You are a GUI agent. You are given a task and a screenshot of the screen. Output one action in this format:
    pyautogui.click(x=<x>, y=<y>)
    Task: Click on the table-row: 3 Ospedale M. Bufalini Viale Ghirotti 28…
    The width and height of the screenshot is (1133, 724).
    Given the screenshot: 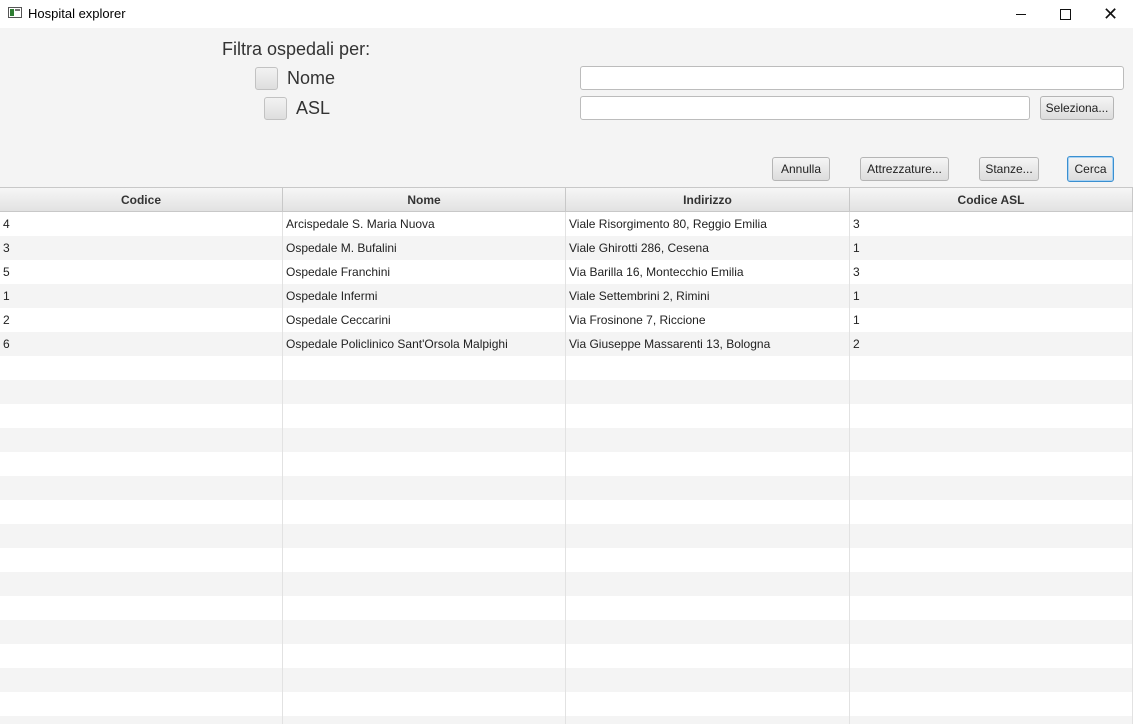 What is the action you would take?
    pyautogui.click(x=566, y=248)
    